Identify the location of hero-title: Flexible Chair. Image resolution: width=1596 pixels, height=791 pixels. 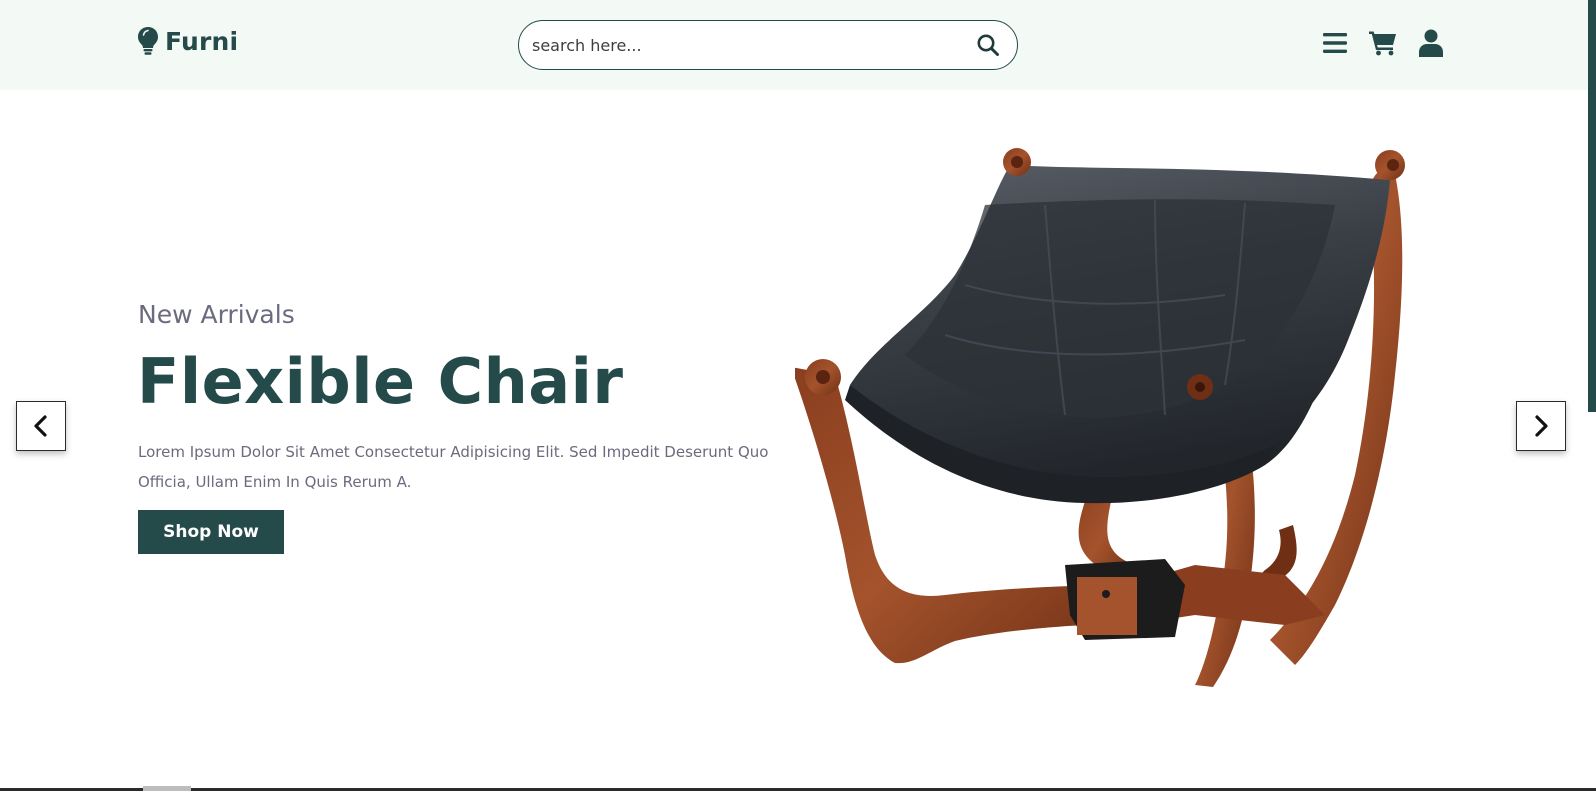
(380, 381).